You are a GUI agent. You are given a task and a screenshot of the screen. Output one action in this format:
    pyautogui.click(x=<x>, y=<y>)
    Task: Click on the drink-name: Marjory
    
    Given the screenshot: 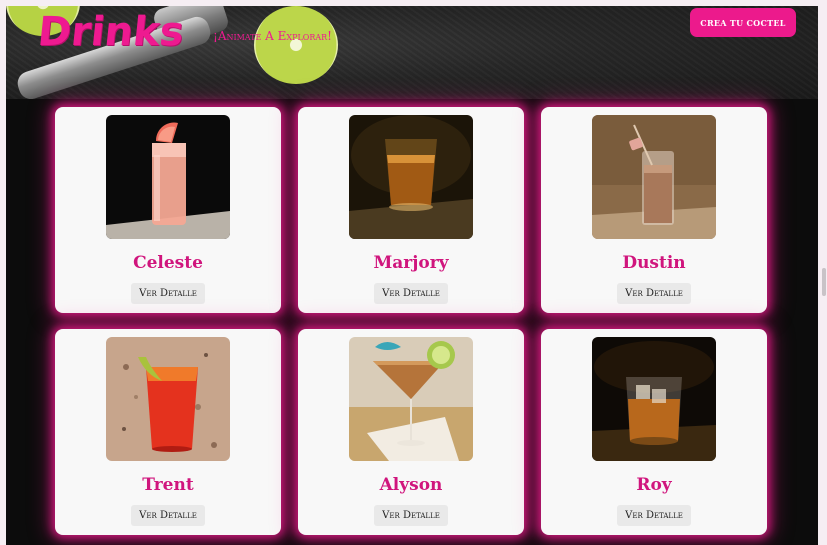 What is the action you would take?
    pyautogui.click(x=411, y=263)
    